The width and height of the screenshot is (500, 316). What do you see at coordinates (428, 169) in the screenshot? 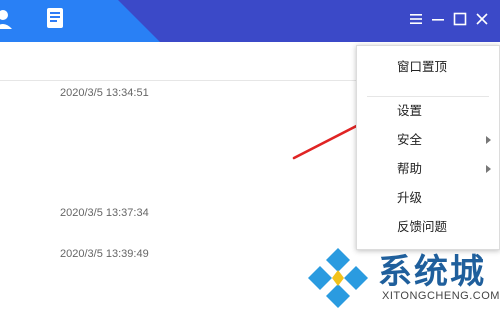
I see `menu-item-help: 帮助` at bounding box center [428, 169].